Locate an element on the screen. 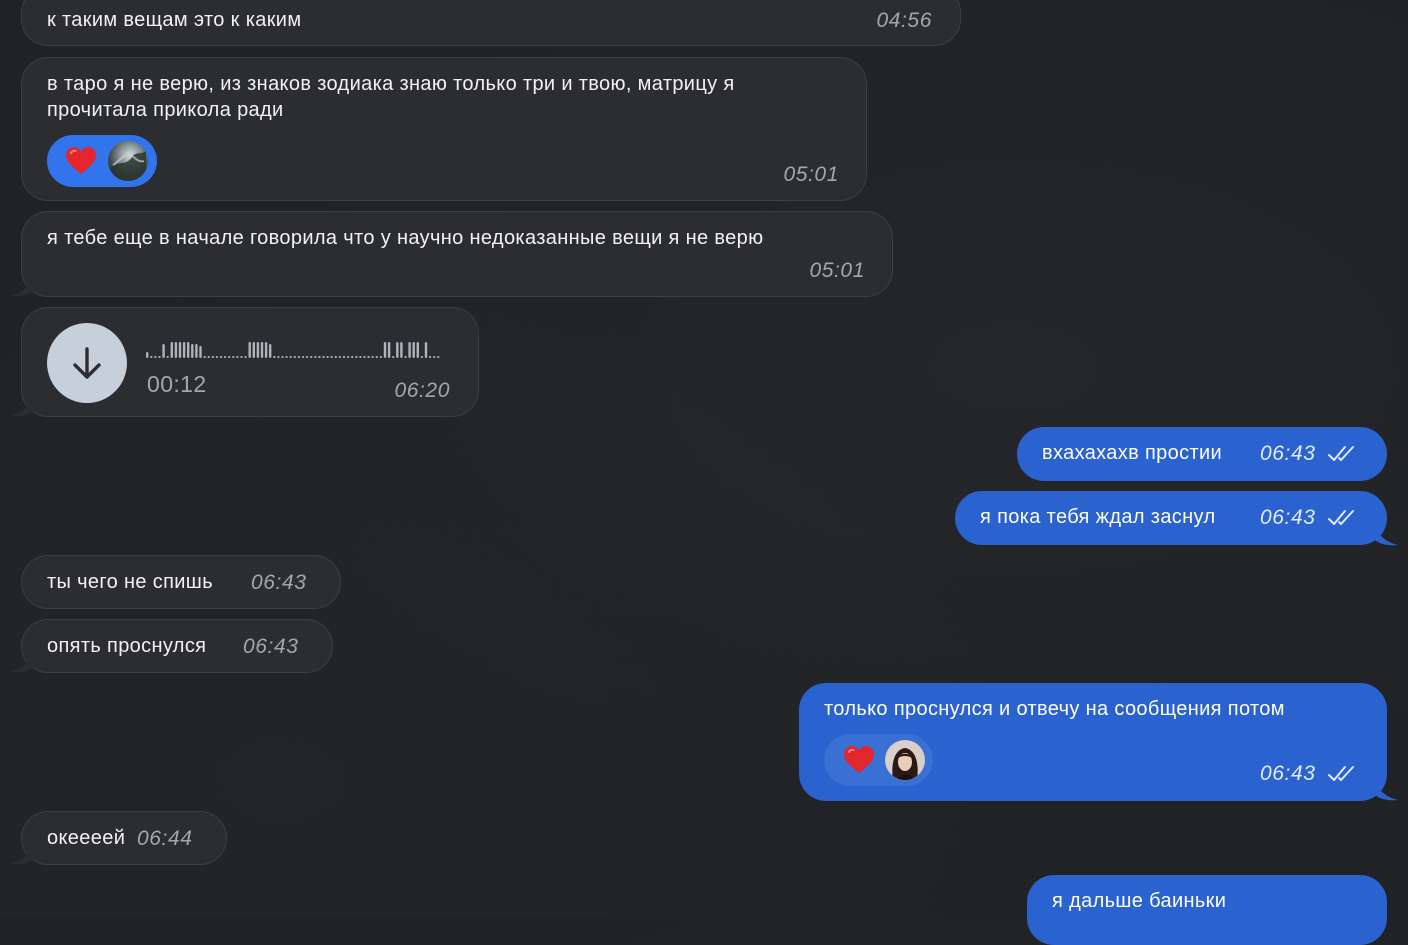 The height and width of the screenshot is (945, 1408). message-incoming: океееей 06:44 is located at coordinates (124, 838).